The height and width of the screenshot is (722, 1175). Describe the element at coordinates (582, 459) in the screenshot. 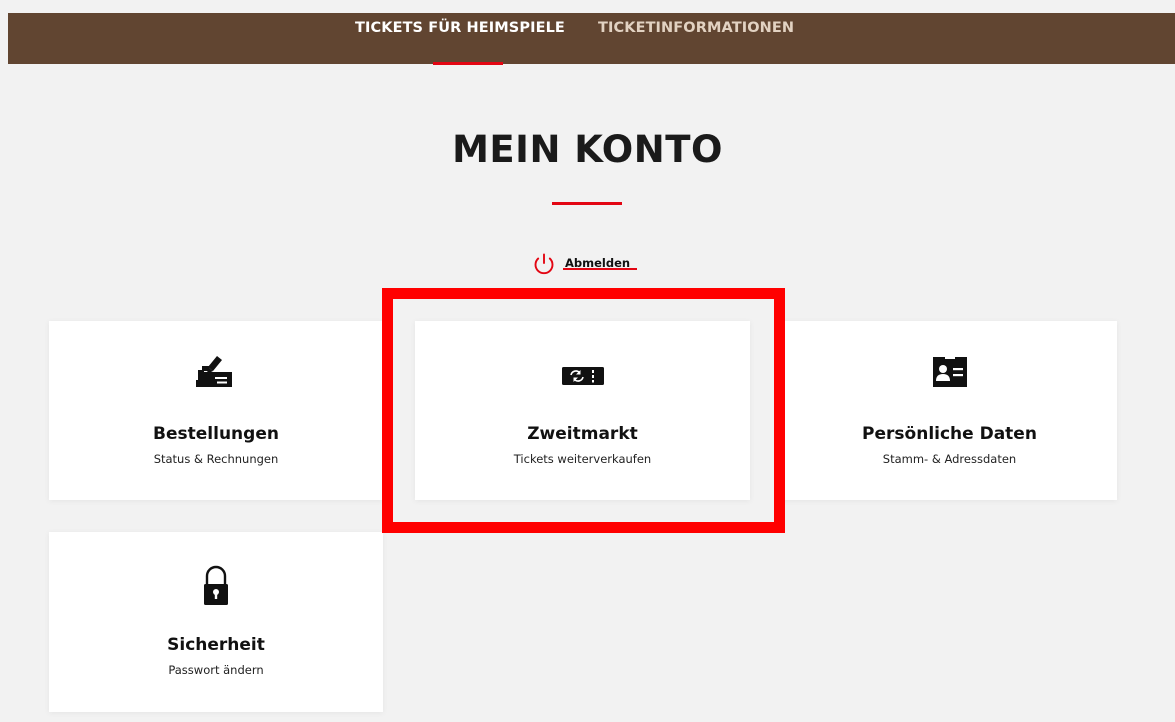

I see `card-subtitle: Tickets weiterverkaufen` at that location.